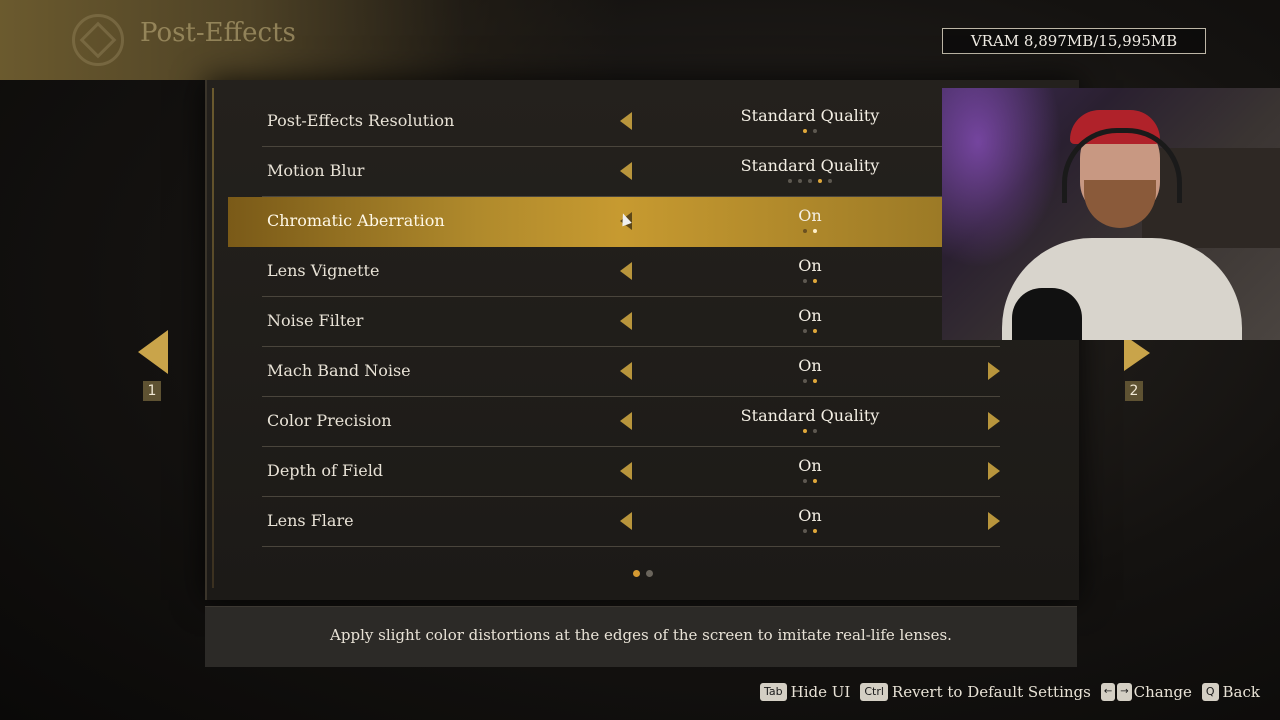  I want to click on setting-row: Post-Effects Resolution Standard Quality, so click(631, 122).